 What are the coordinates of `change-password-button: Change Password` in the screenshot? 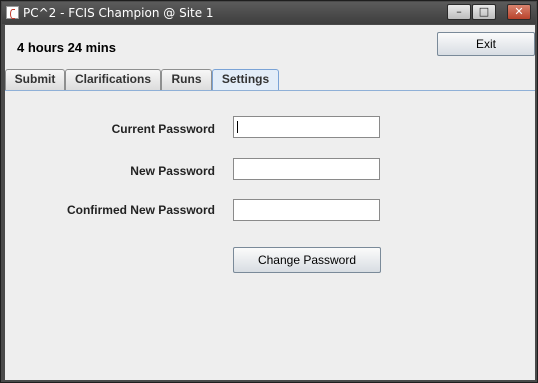 It's located at (307, 260).